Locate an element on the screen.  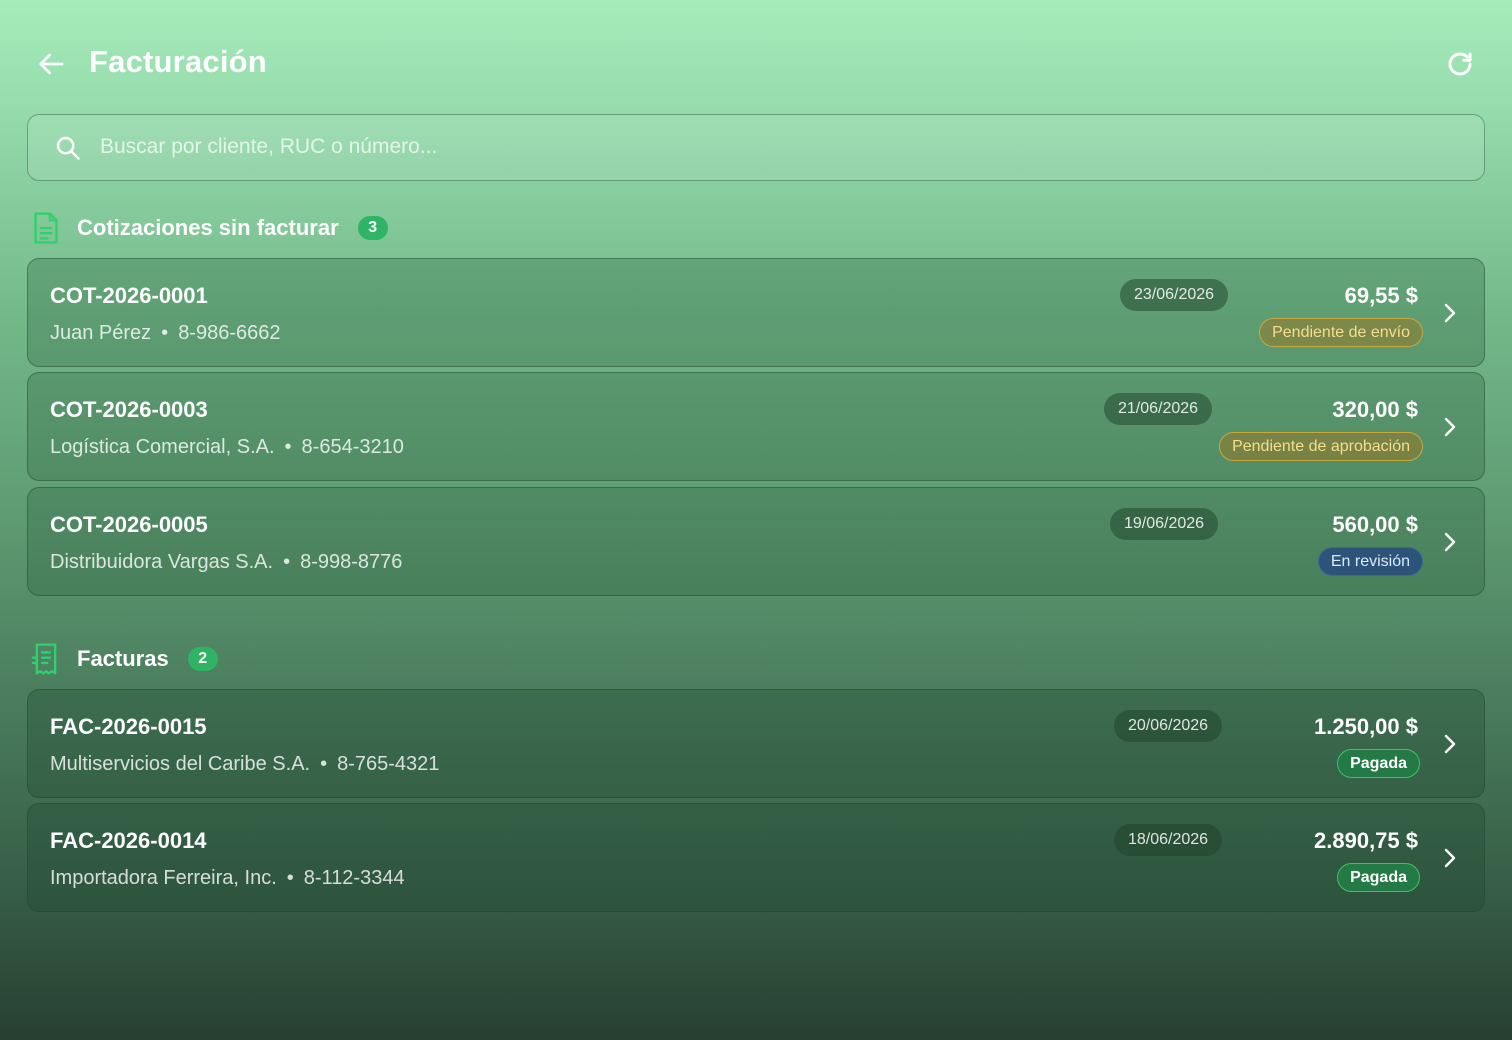
quote-number: COT-2026-0001 is located at coordinates (129, 295).